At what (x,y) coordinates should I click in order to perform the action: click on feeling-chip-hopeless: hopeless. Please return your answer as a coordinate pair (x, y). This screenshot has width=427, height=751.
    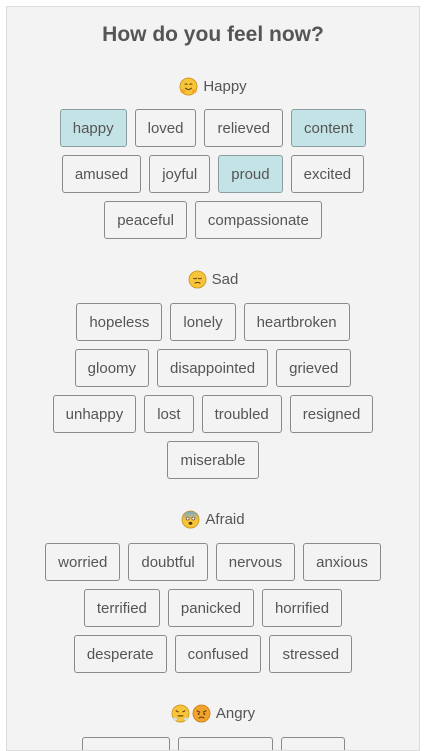
    Looking at the image, I should click on (119, 322).